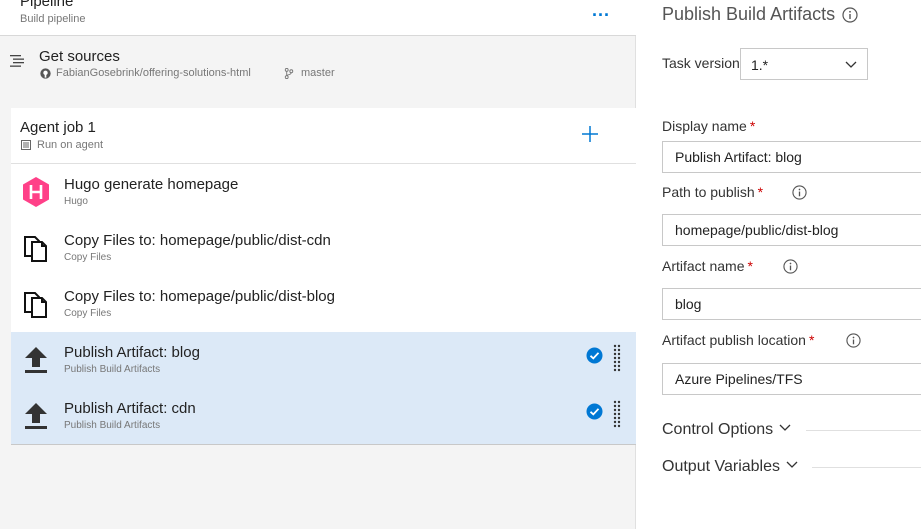 This screenshot has width=921, height=529. Describe the element at coordinates (151, 184) in the screenshot. I see `task-title: Hugo generate homepage` at that location.